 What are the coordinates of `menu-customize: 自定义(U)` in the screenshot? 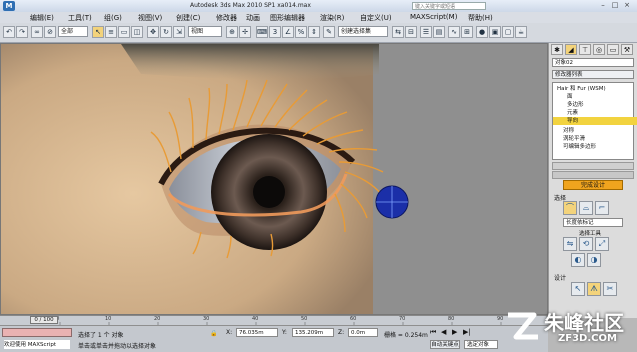 It's located at (376, 18).